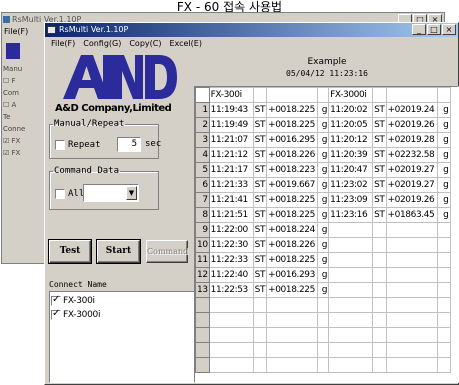 Image resolution: width=459 pixels, height=385 pixels. I want to click on row-number: 3, so click(202, 140).